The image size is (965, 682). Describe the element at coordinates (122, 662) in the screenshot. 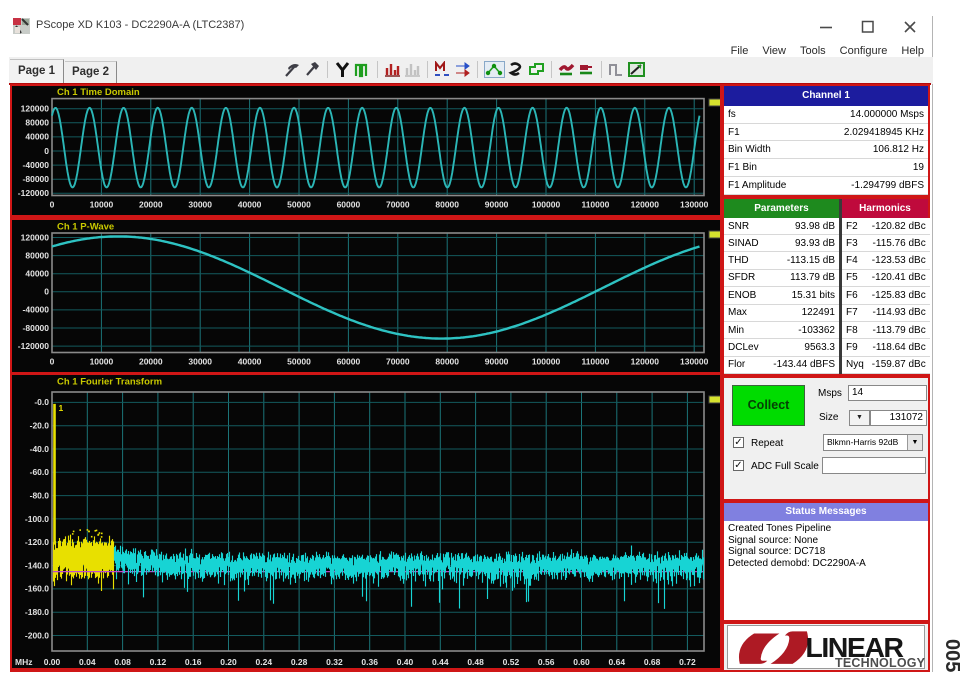

I see `svg-text: 0.08` at that location.